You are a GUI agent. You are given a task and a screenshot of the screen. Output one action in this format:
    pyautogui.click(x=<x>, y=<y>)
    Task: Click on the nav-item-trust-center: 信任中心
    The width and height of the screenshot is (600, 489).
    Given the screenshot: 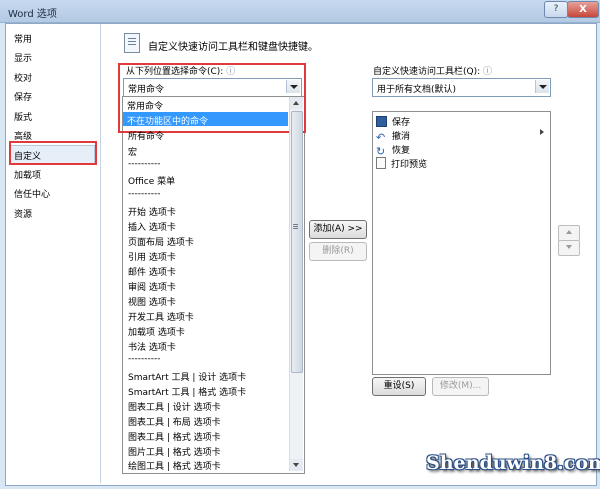 What is the action you would take?
    pyautogui.click(x=32, y=193)
    